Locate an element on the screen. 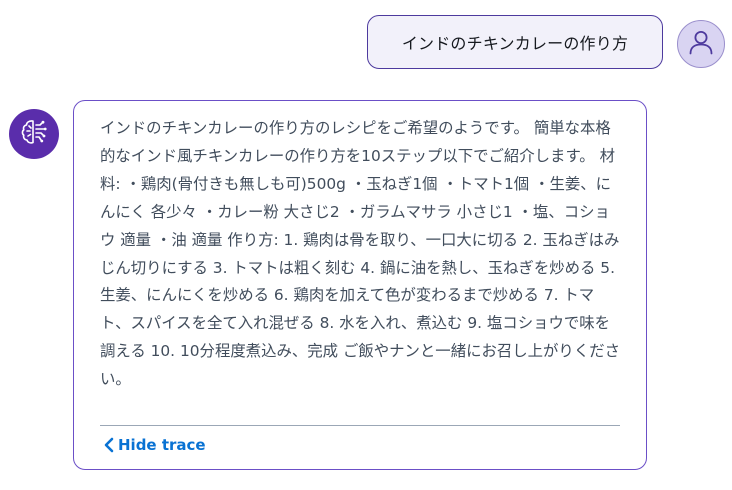  user-message-text: インドのチキンカレーの作り方 is located at coordinates (515, 43).